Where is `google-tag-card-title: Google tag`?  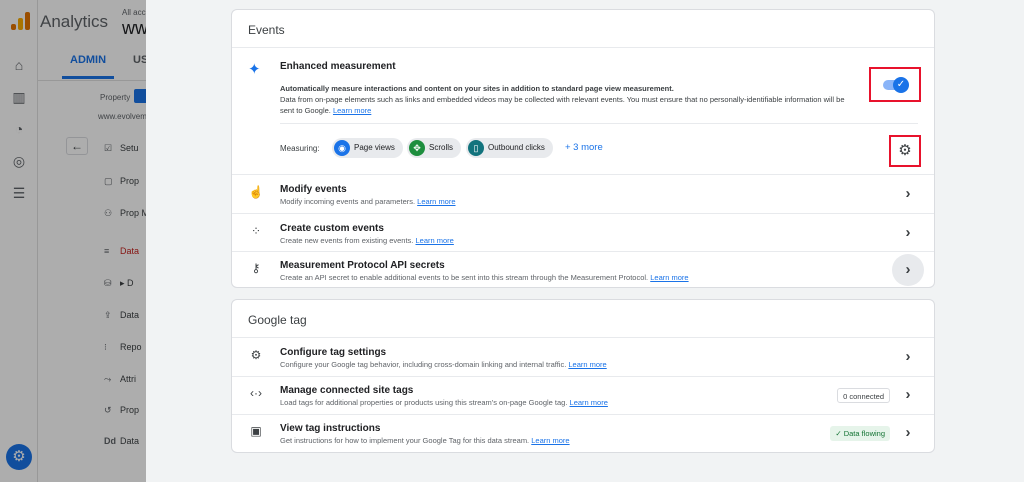
google-tag-card-title: Google tag is located at coordinates (277, 320).